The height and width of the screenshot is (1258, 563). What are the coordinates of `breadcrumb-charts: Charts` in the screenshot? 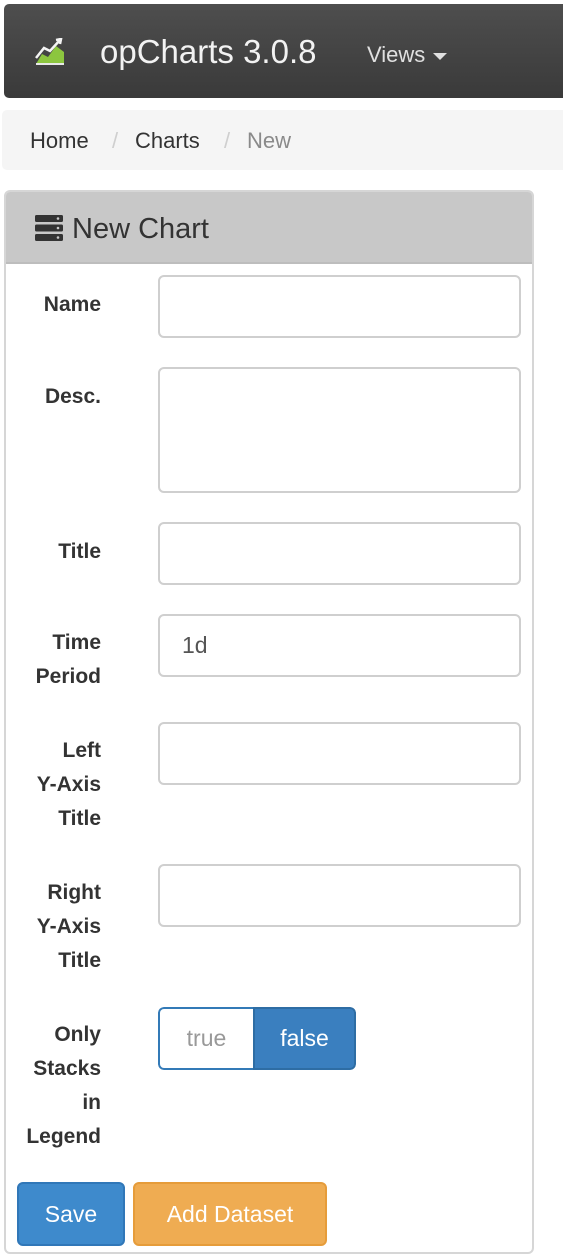 It's located at (167, 141).